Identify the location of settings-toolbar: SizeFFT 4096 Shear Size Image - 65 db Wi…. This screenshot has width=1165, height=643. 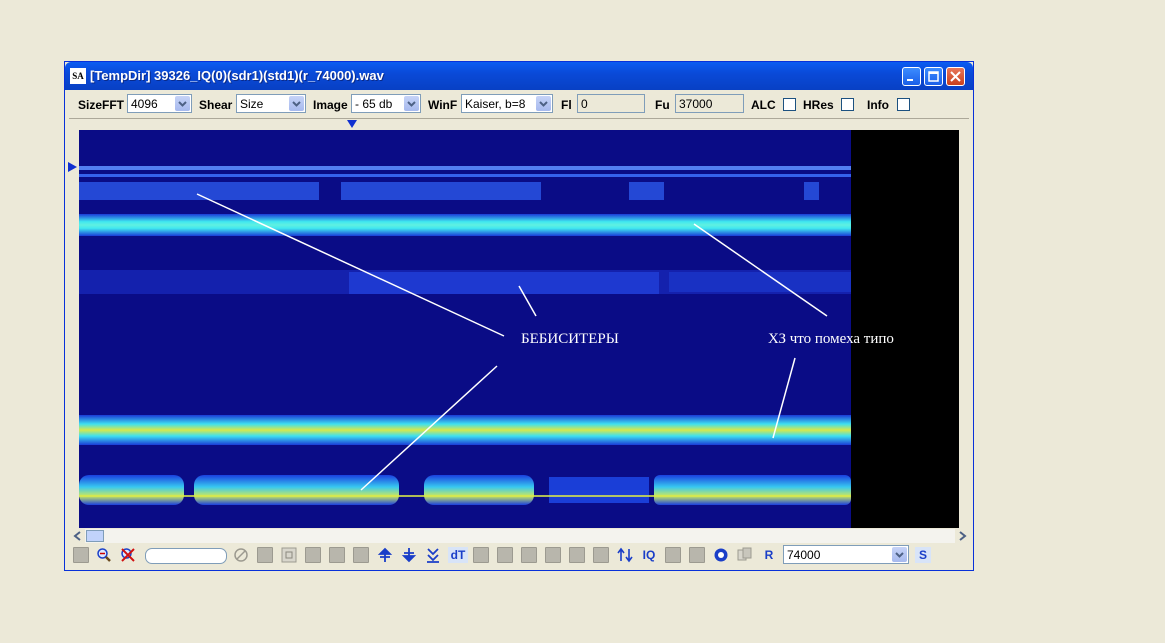
(519, 104).